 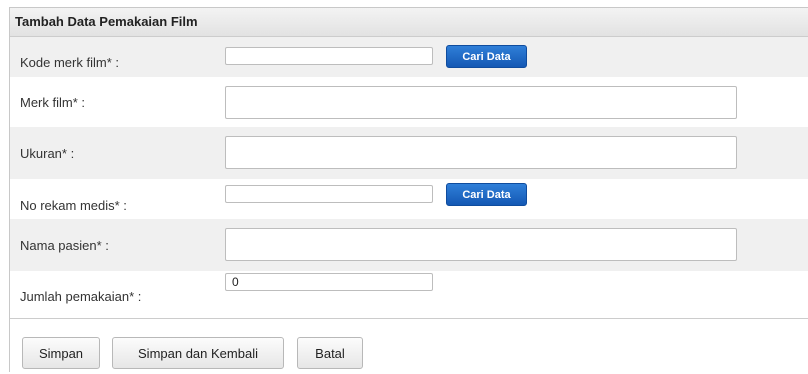 What do you see at coordinates (481, 102) in the screenshot?
I see `merk-film-input` at bounding box center [481, 102].